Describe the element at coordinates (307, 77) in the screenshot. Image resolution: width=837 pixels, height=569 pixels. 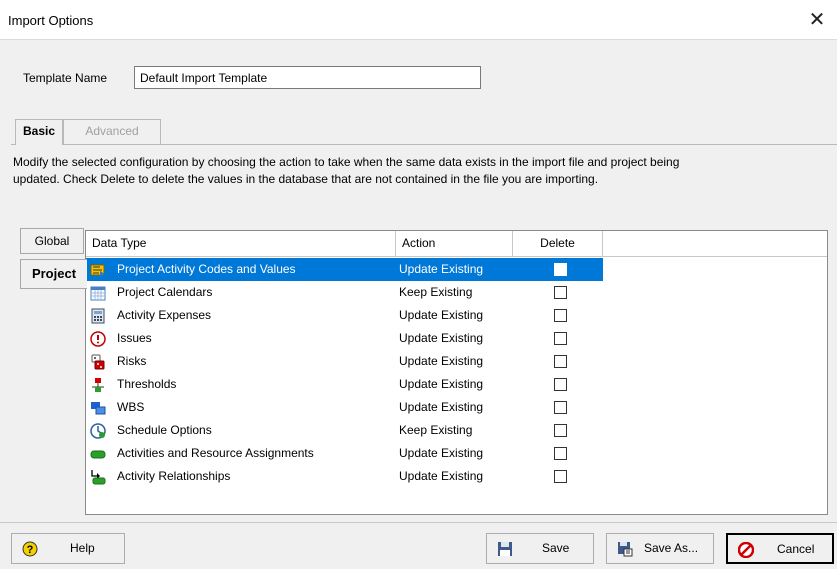
I see `template-name-input` at that location.